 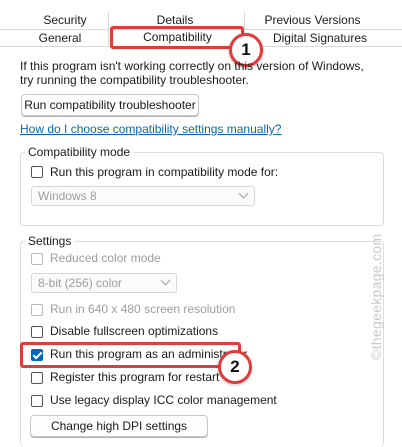 I want to click on reduced-color-label: Reduced color mode, so click(x=105, y=258).